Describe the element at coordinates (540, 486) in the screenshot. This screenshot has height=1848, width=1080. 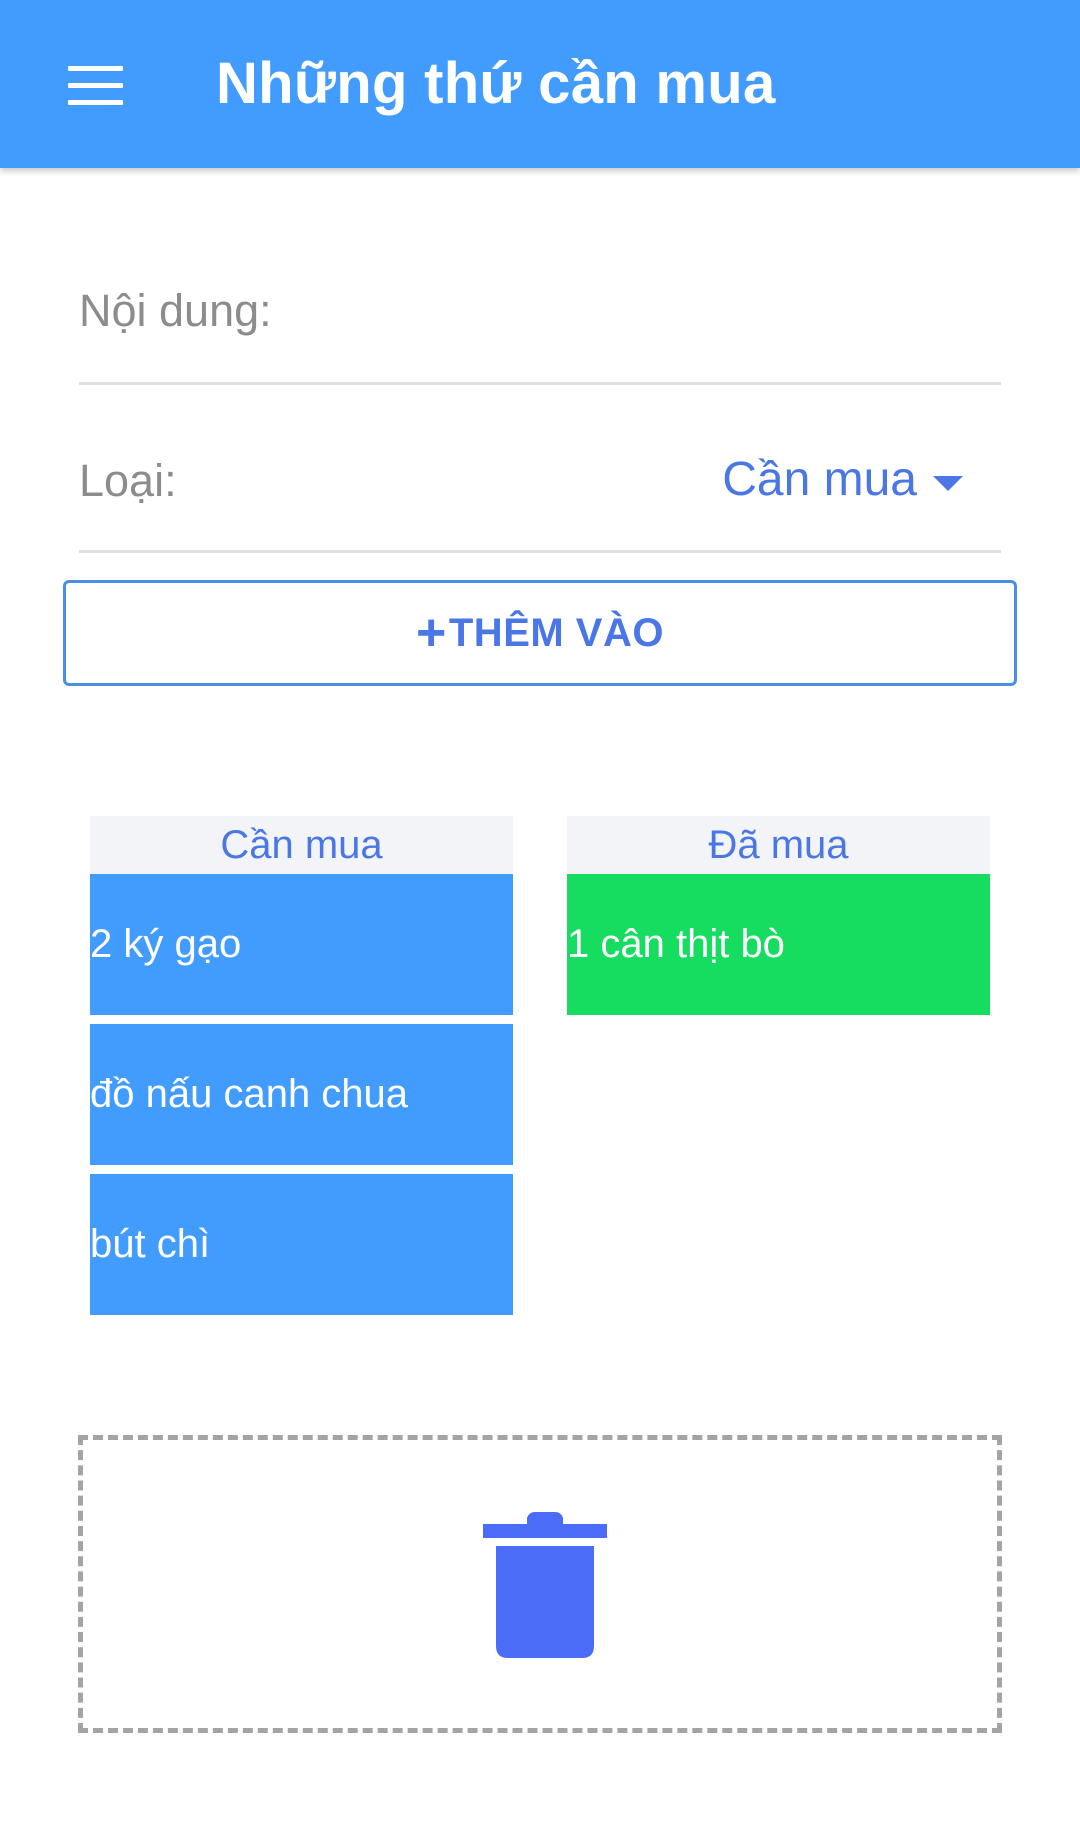
I see `type-select-field: Loại: Cần mua` at that location.